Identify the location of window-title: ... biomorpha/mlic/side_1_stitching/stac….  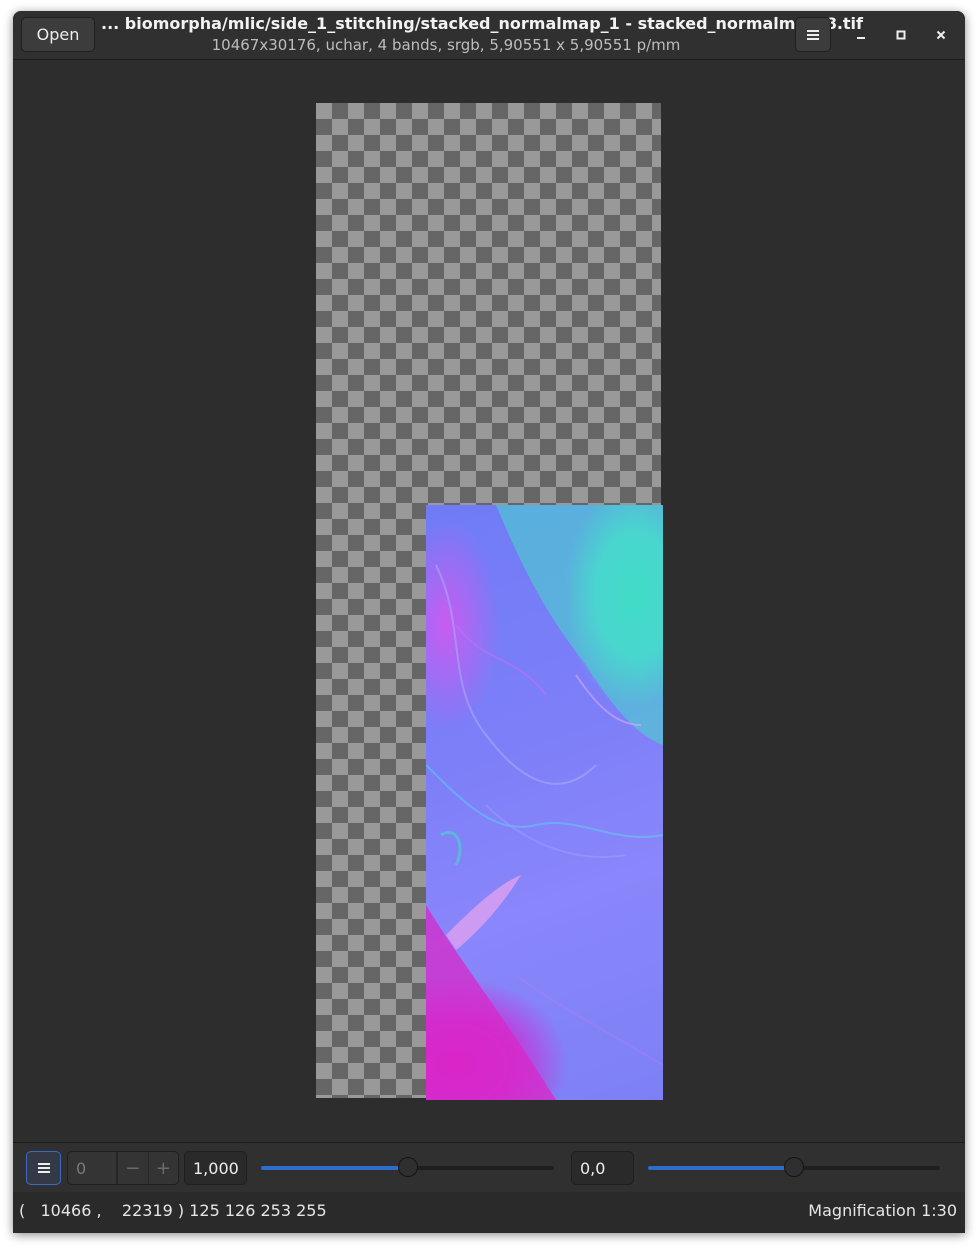
(482, 23).